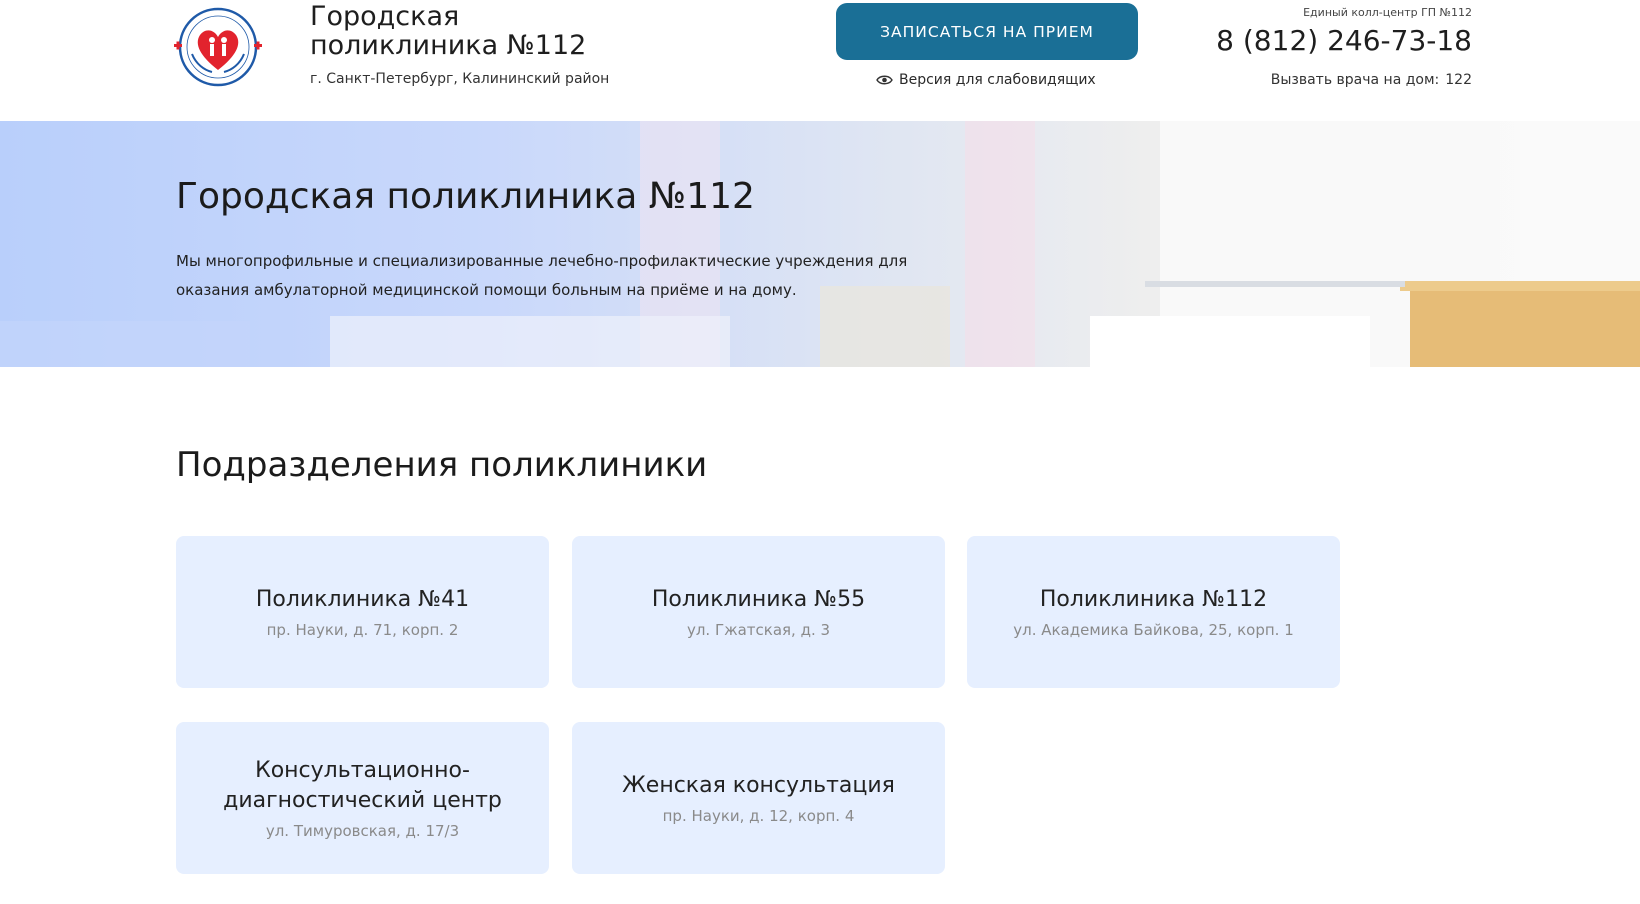 This screenshot has width=1640, height=904. Describe the element at coordinates (1344, 40) in the screenshot. I see `phone-number: 8 (812) 246-73-18` at that location.